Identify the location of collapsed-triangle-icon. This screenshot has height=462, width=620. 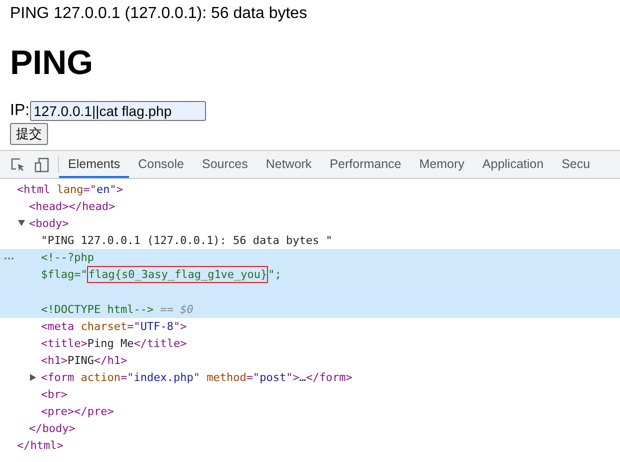
(33, 378).